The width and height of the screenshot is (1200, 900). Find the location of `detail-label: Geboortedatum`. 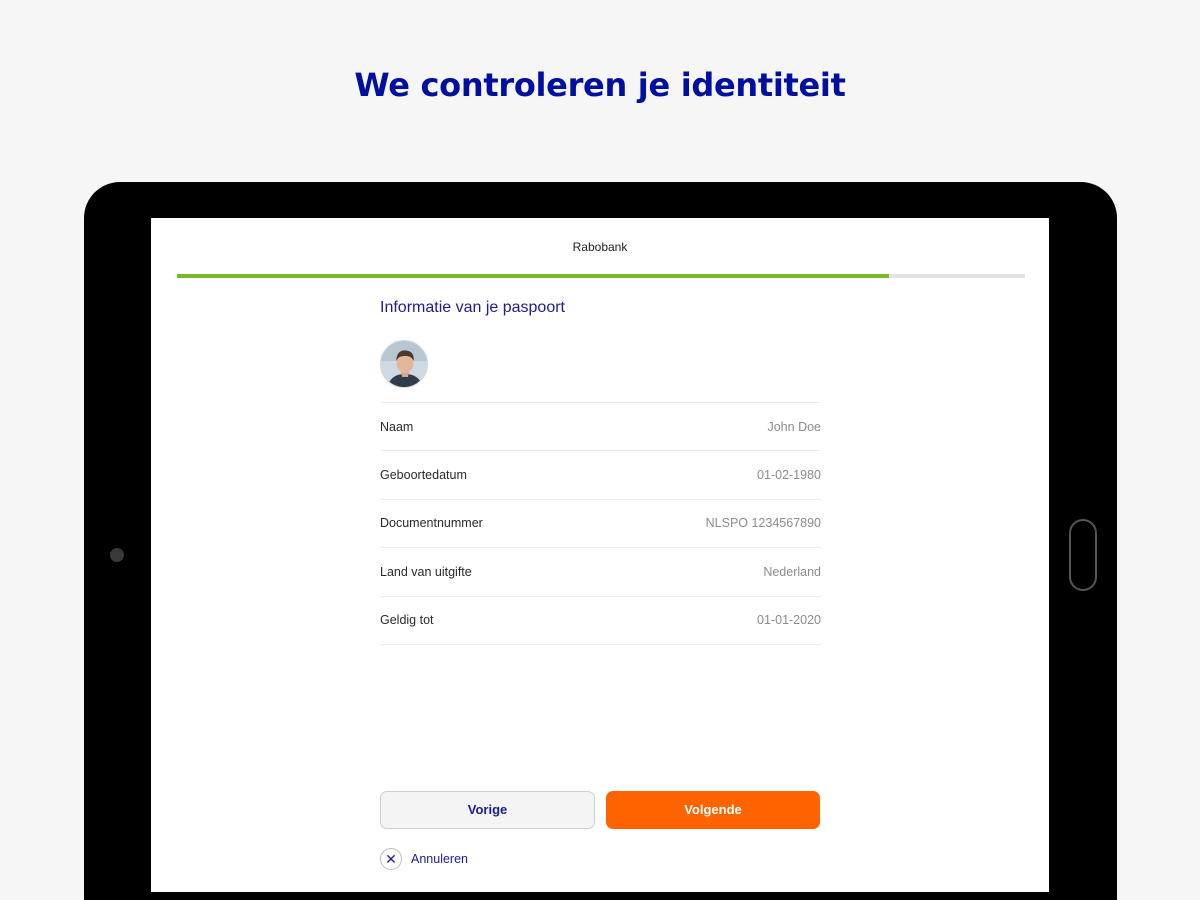

detail-label: Geboortedatum is located at coordinates (423, 475).